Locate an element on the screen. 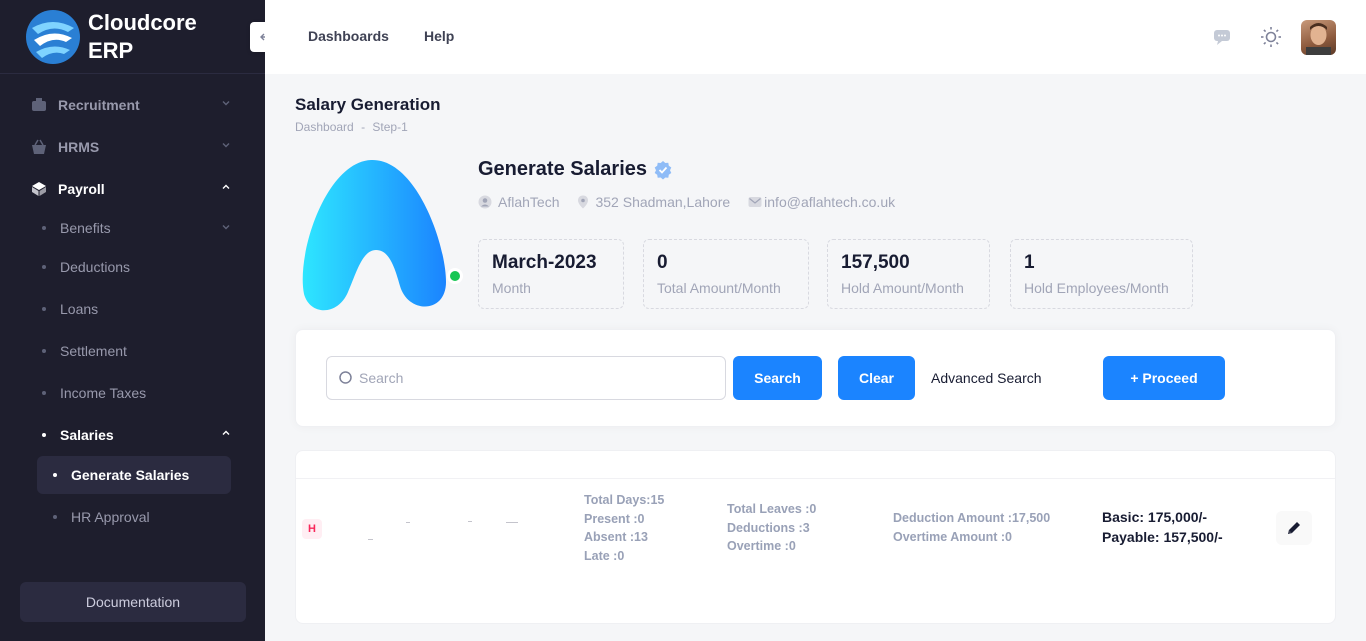  breadcrumb: Dashboard - Step-1 is located at coordinates (351, 127).